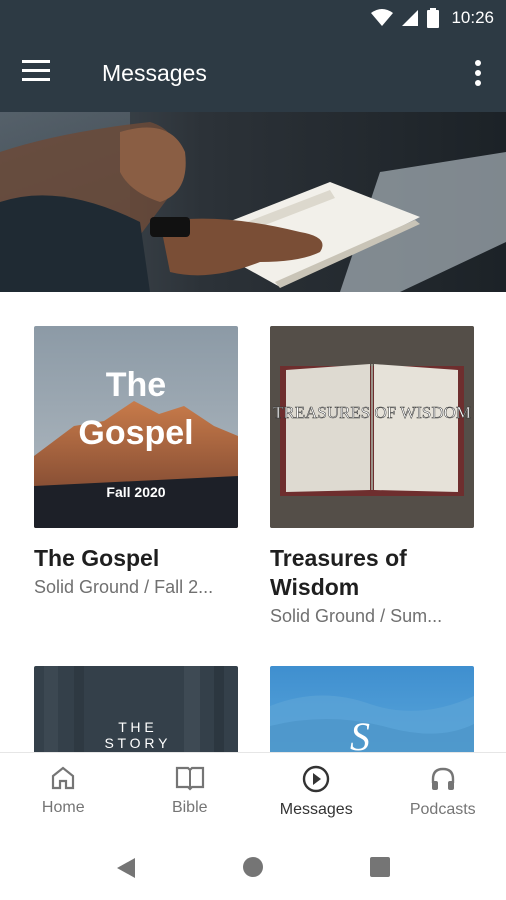 This screenshot has height=900, width=506. I want to click on battery-icon, so click(433, 18).